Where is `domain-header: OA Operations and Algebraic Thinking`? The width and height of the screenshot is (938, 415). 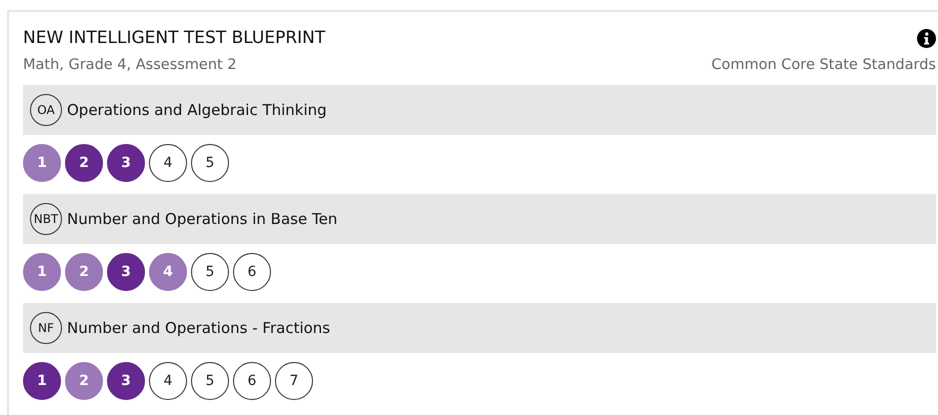 domain-header: OA Operations and Algebraic Thinking is located at coordinates (479, 110).